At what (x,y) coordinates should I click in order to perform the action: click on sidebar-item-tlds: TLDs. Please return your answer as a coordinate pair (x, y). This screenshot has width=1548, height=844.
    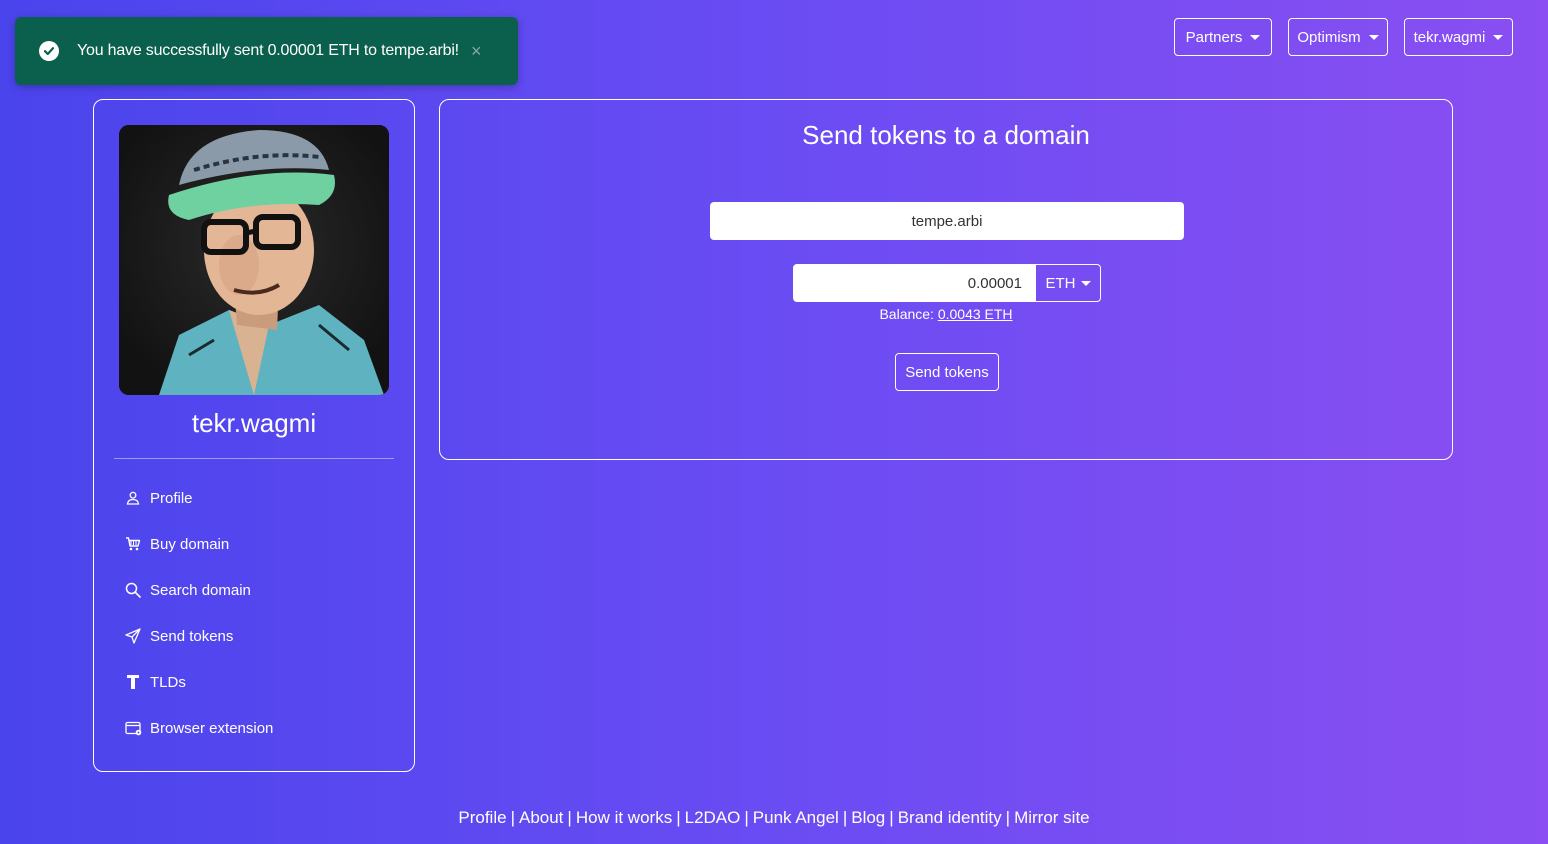
    Looking at the image, I should click on (155, 682).